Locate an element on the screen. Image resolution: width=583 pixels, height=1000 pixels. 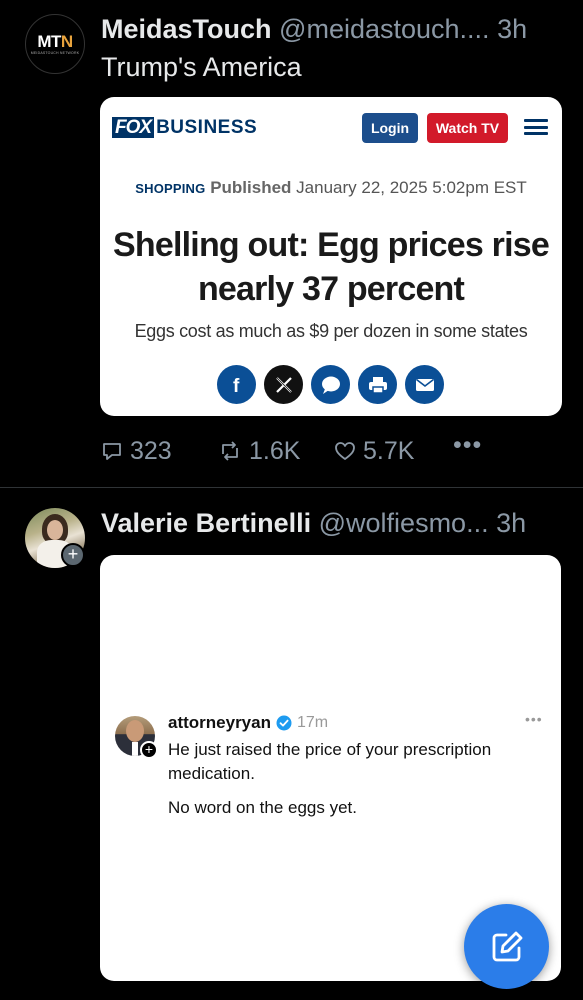
reply-count: 323 is located at coordinates (151, 450).